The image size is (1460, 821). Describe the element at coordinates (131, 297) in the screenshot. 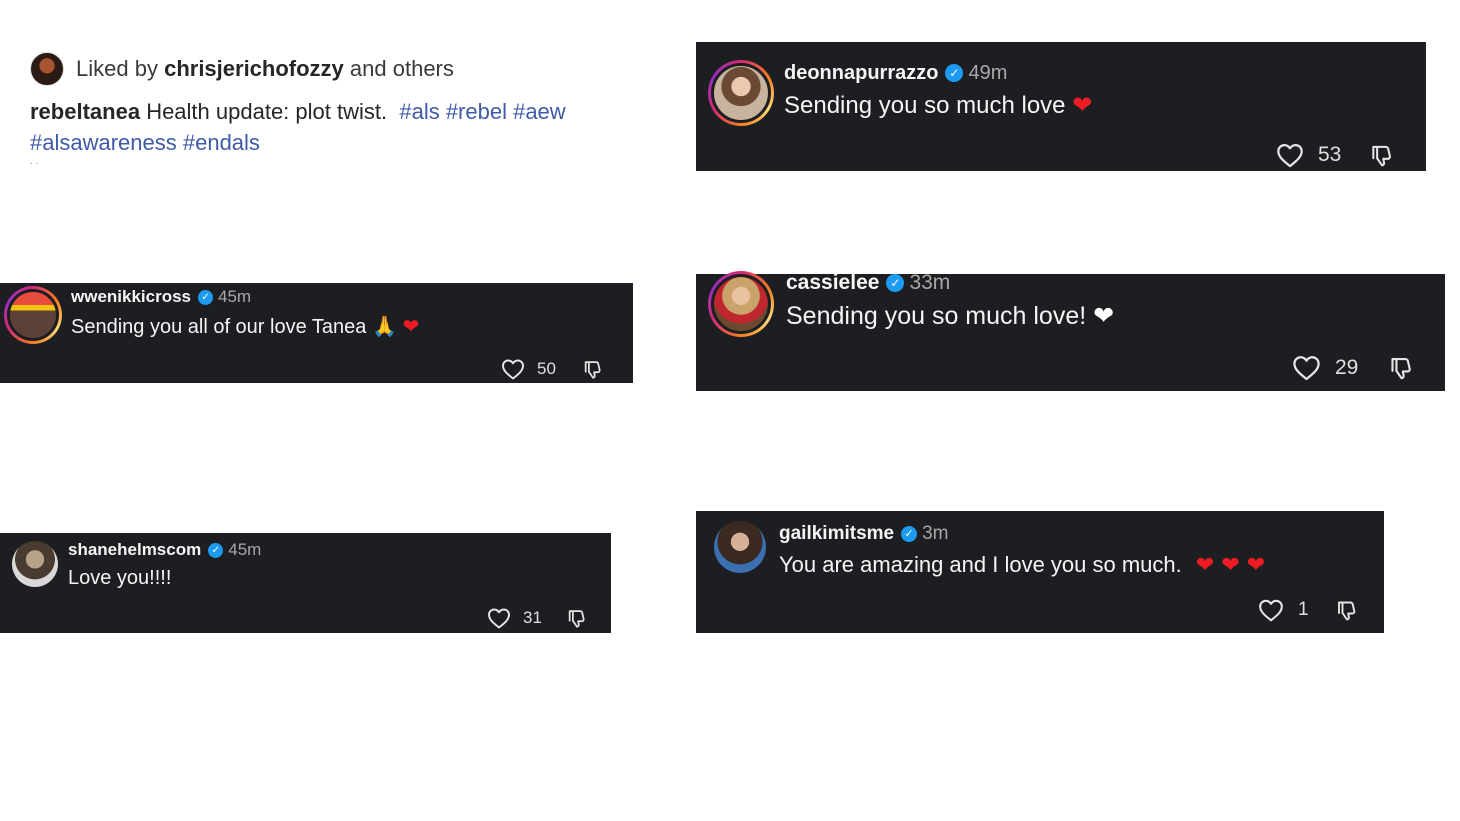

I see `comment-username: wwenikkicross` at that location.